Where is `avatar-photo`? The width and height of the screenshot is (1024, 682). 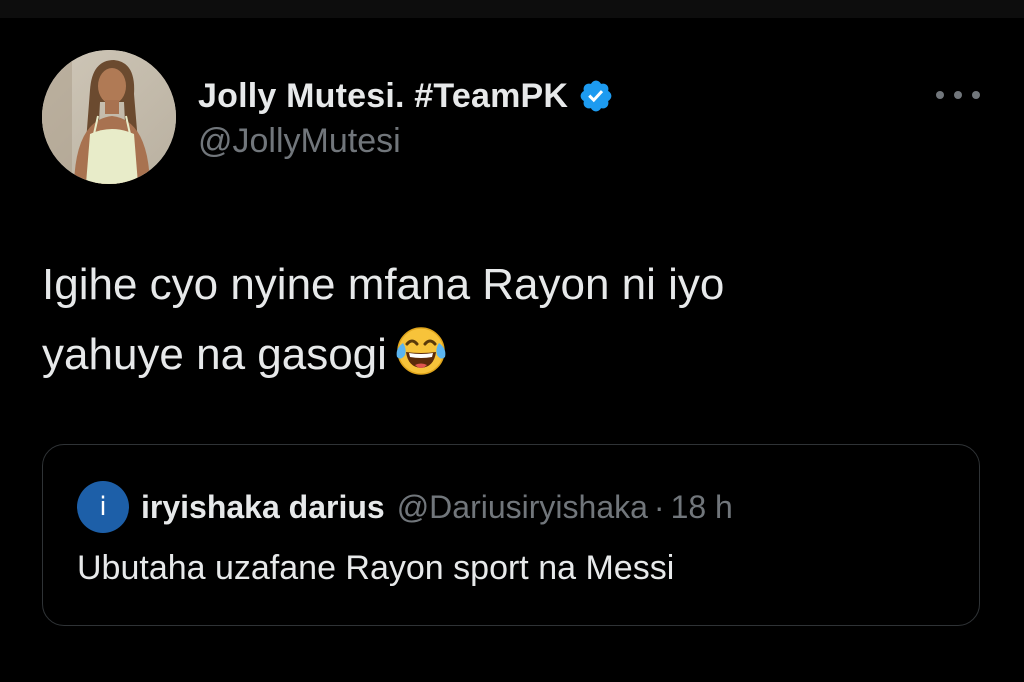
avatar-photo is located at coordinates (109, 117).